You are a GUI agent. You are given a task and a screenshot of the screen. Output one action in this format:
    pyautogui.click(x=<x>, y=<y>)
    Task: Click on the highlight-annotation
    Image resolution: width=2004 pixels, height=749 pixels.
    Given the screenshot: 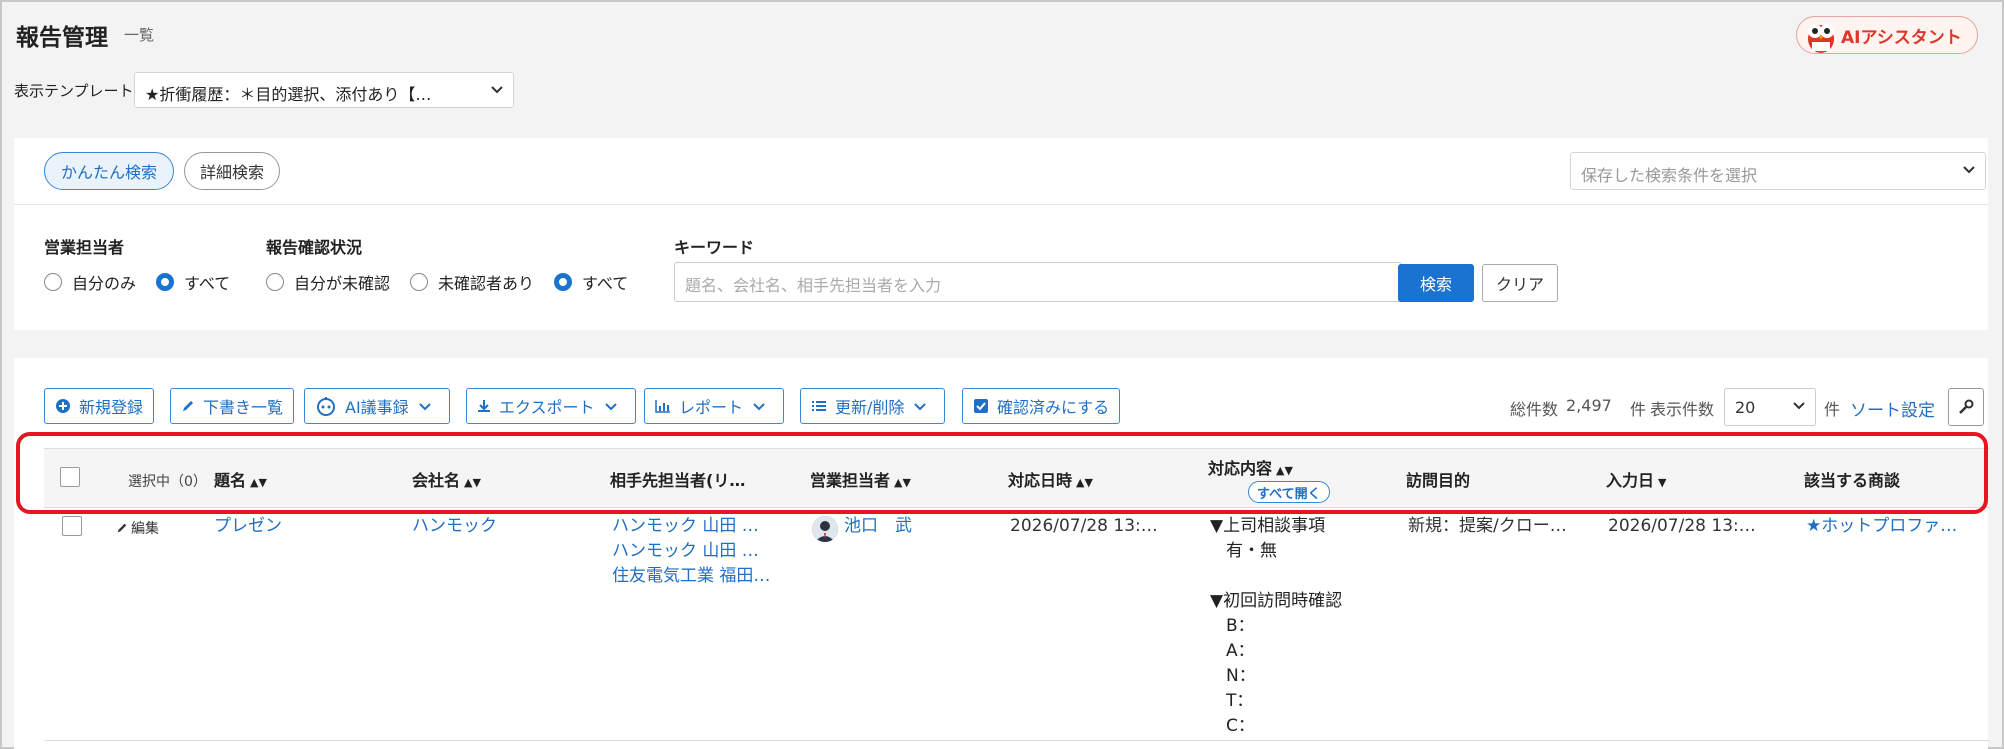 What is the action you would take?
    pyautogui.click(x=1002, y=473)
    